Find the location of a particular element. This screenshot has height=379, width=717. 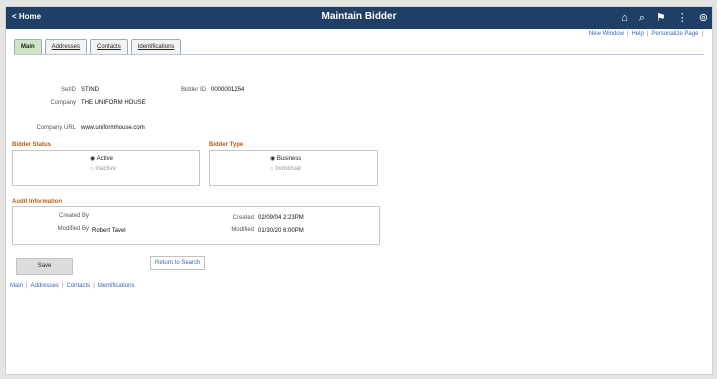

radio-individual-label: Individual is located at coordinates (288, 169).